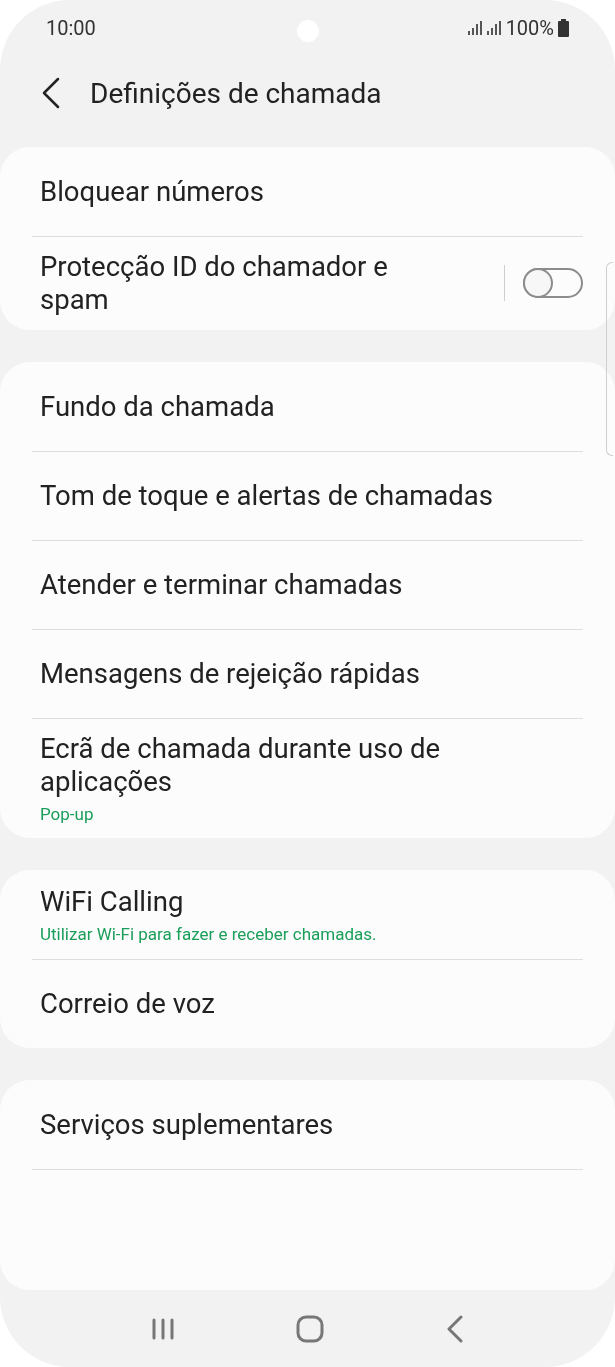  I want to click on setting-label: Mensagens de rejeição rápidas, so click(285, 673).